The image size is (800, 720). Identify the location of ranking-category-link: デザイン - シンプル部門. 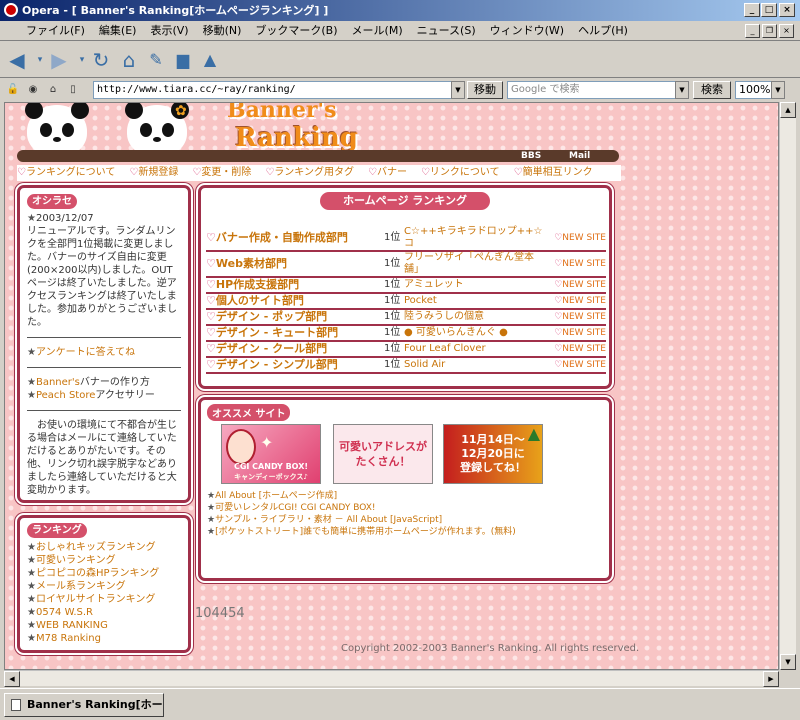
(277, 364).